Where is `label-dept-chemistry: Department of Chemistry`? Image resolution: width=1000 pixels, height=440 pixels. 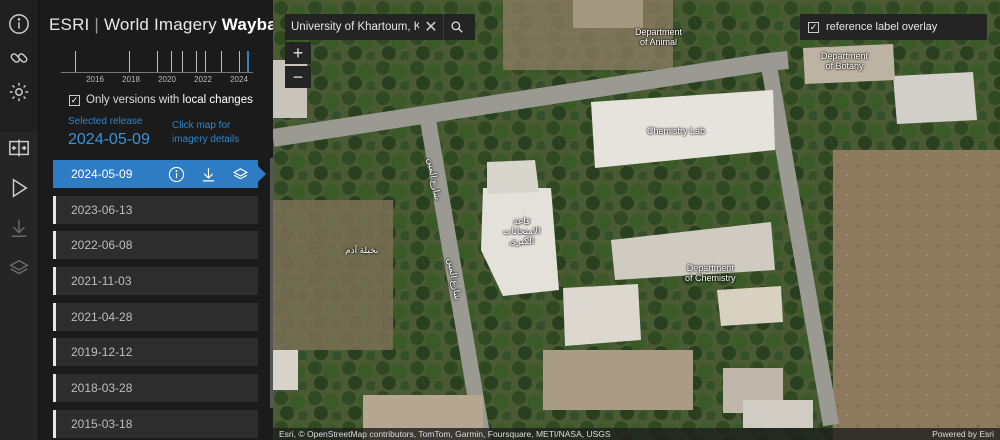 label-dept-chemistry: Department of Chemistry is located at coordinates (710, 273).